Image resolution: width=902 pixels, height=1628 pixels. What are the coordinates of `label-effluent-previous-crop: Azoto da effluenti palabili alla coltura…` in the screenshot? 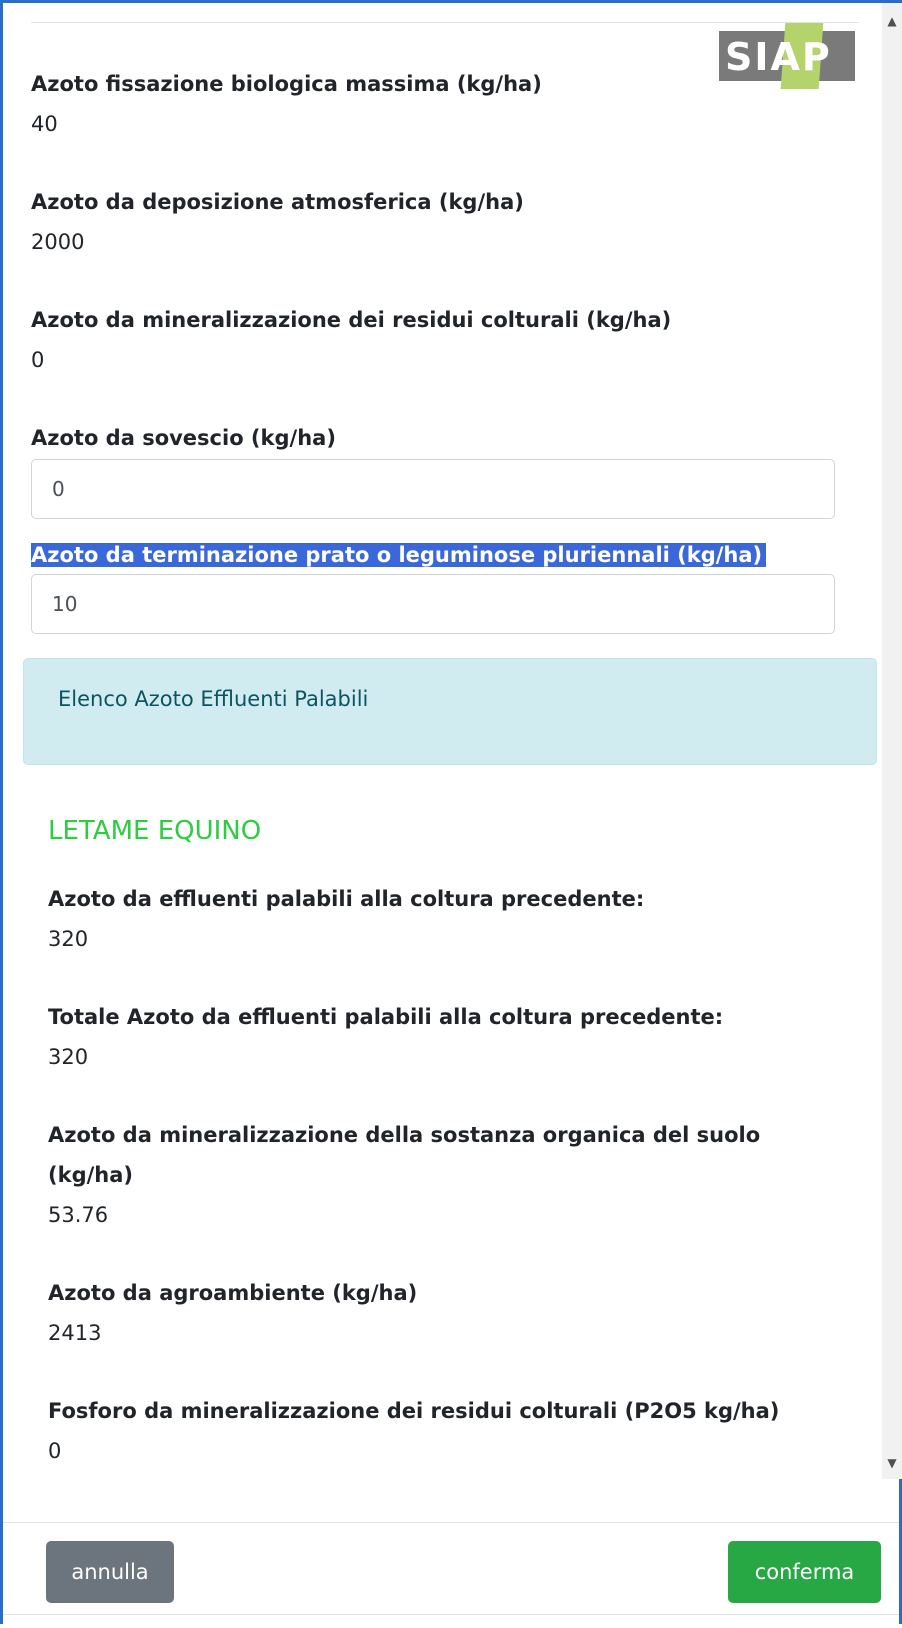 It's located at (346, 899).